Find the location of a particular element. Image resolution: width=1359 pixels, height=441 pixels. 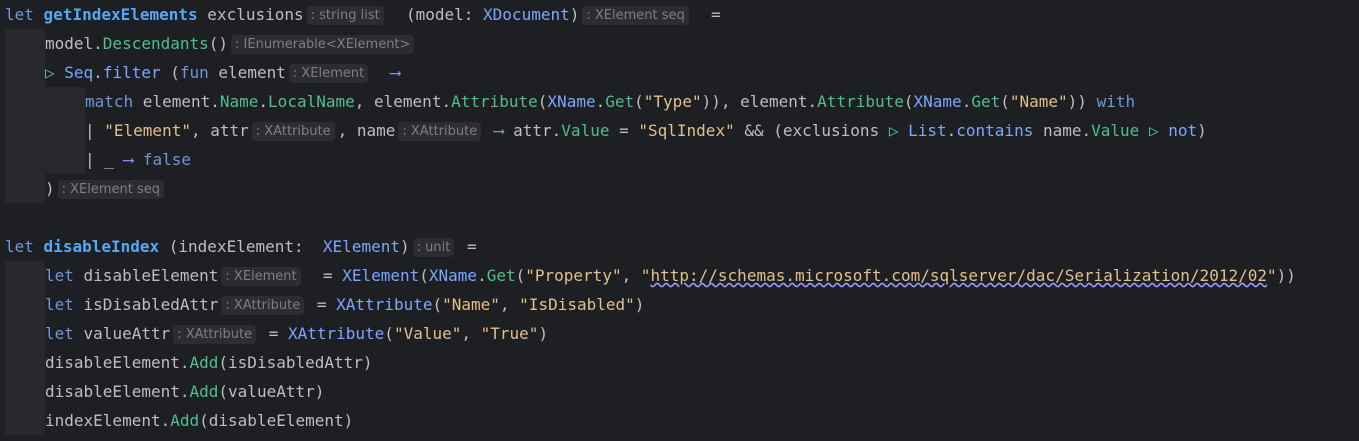

code-line-14: disableElement.Add(valueAttr) is located at coordinates (184, 391).